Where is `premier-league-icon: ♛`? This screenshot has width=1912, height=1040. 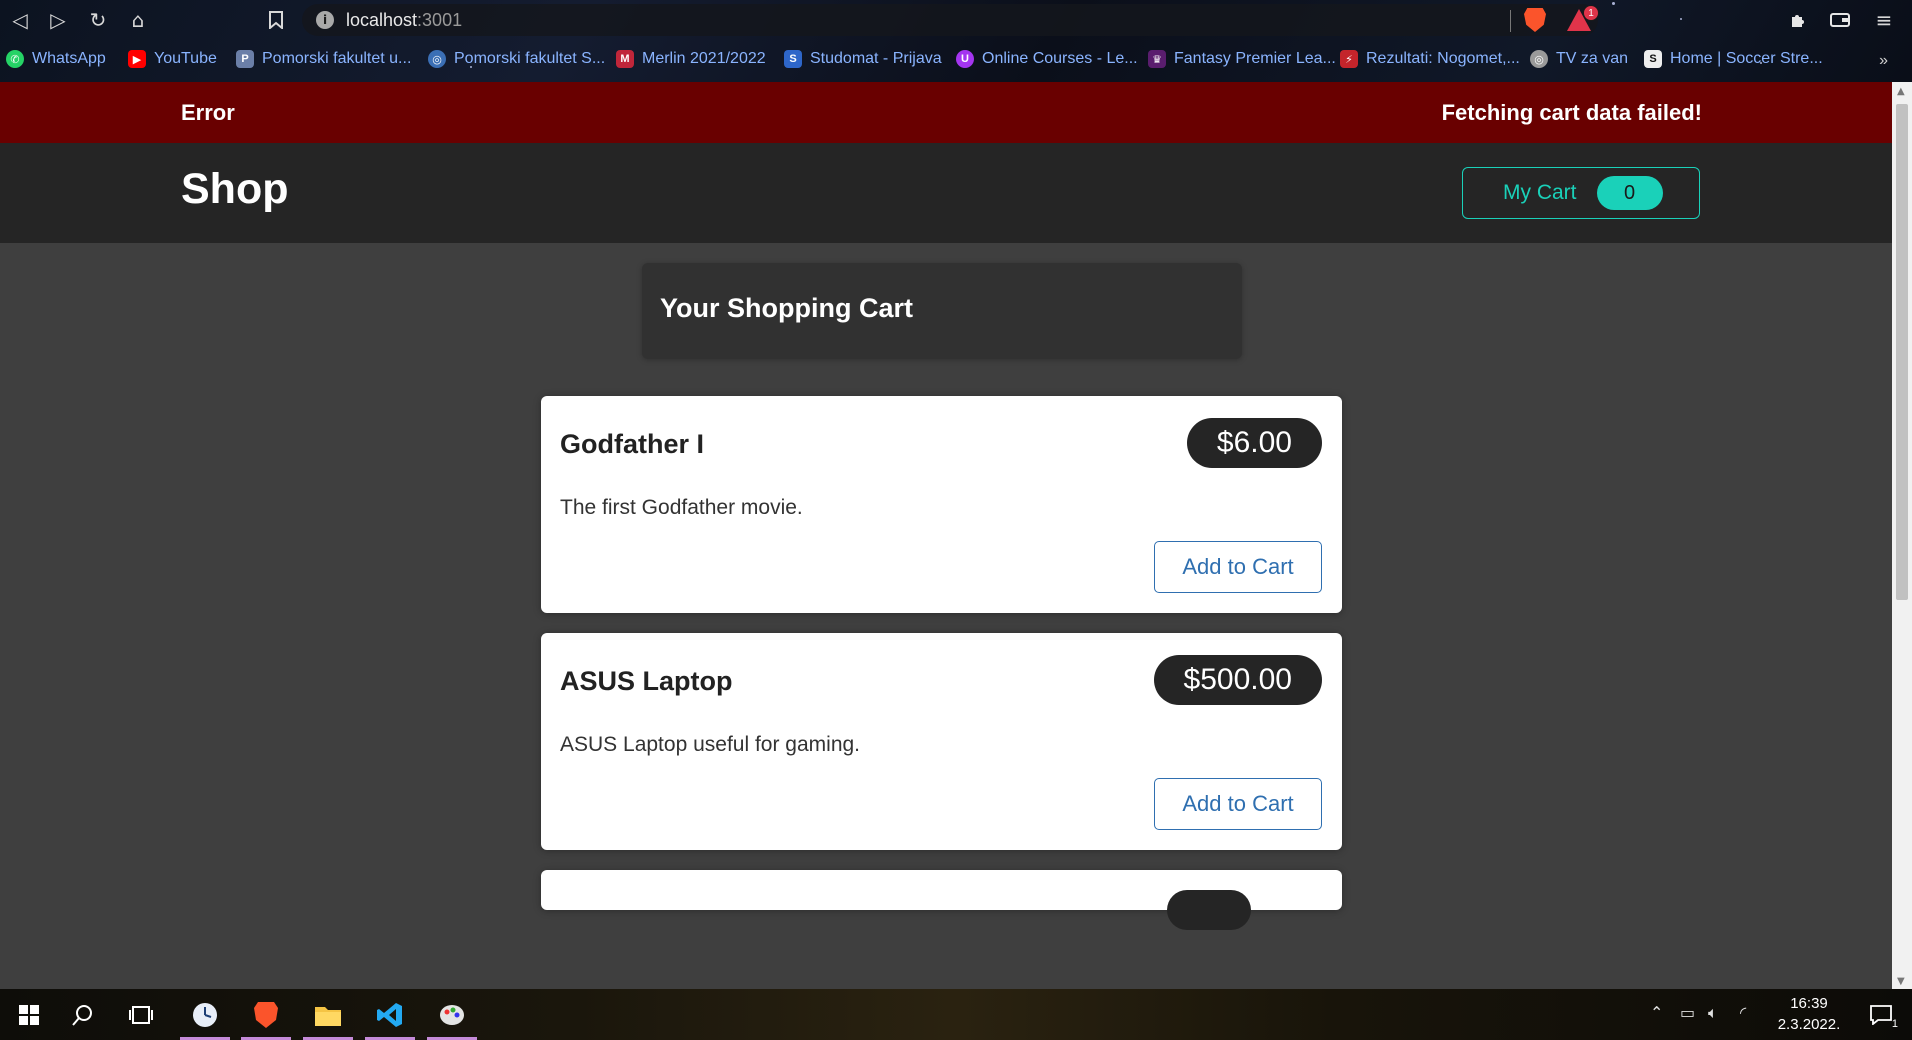
premier-league-icon: ♛ is located at coordinates (1157, 59).